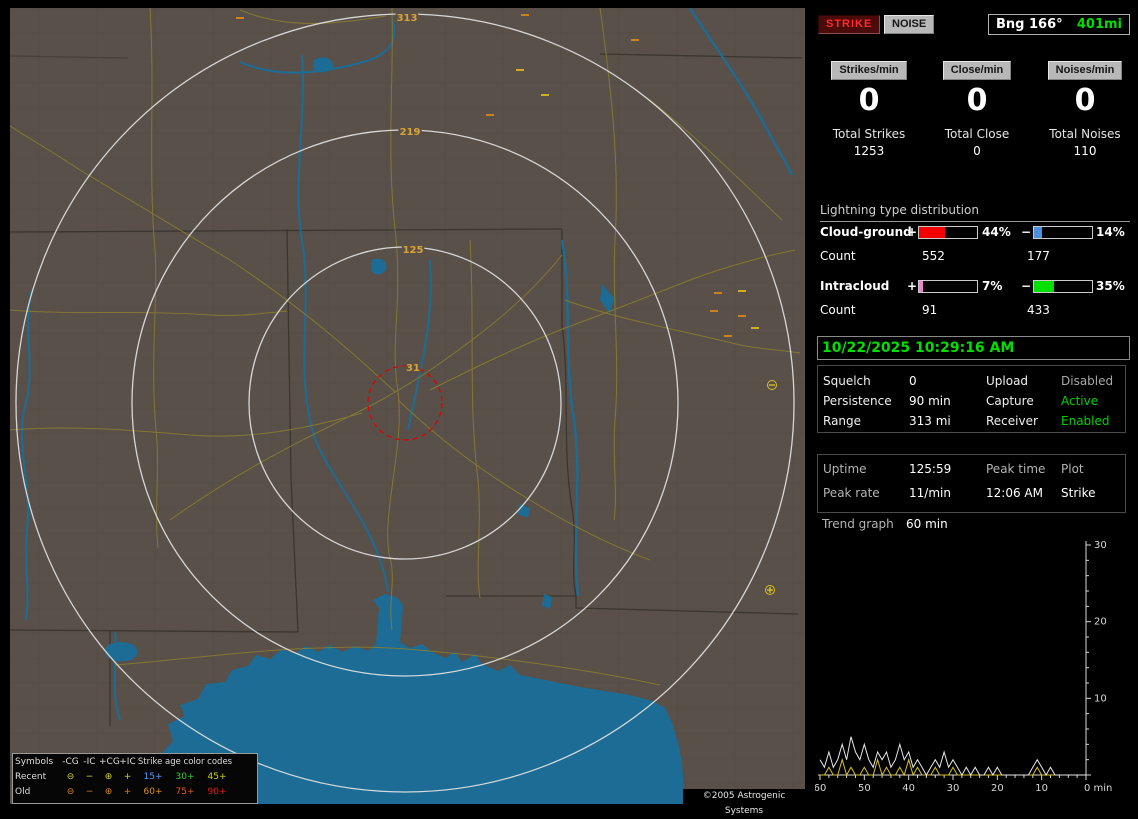 This screenshot has width=1138, height=819. I want to click on neg-cg-recent-icon: ⊖, so click(70, 777).